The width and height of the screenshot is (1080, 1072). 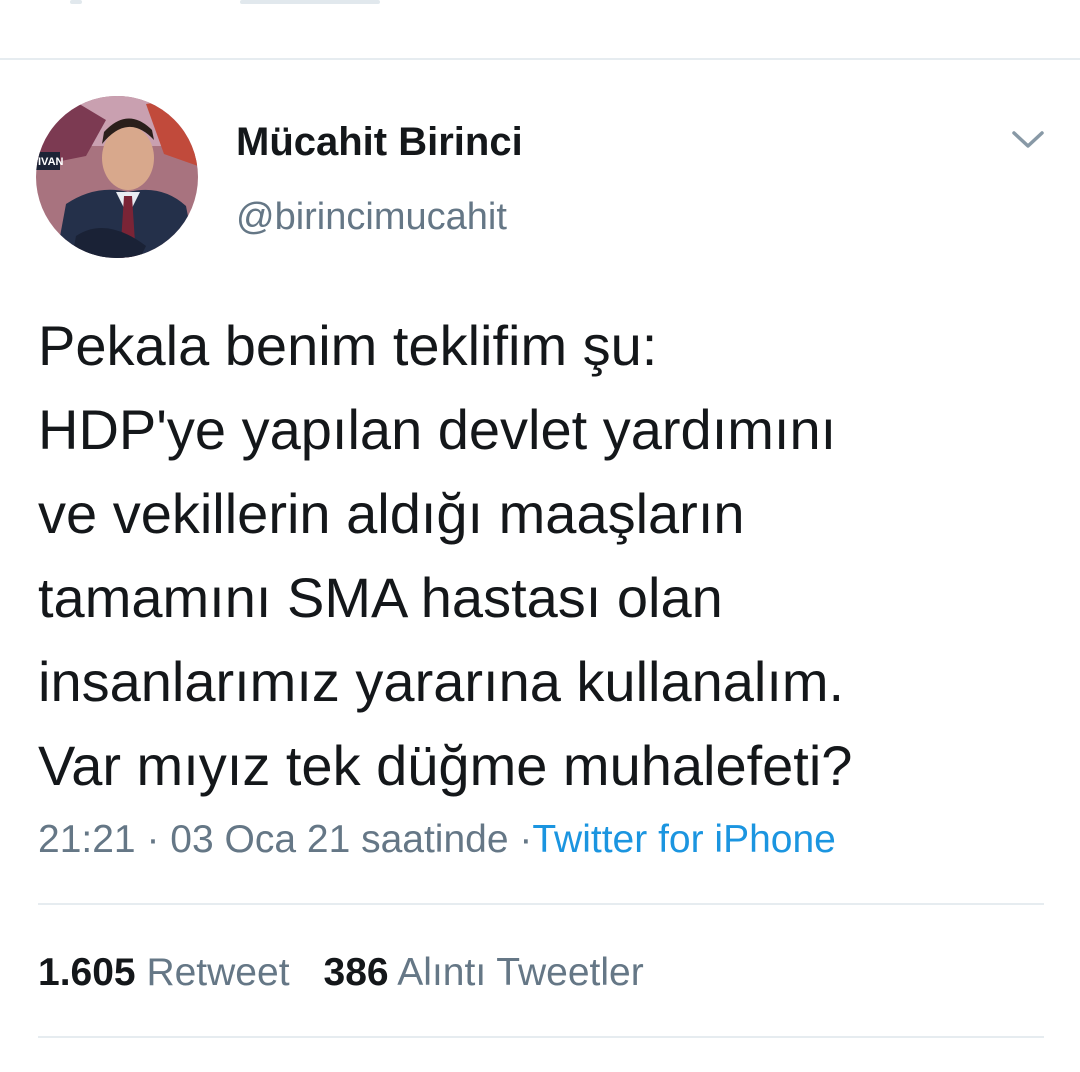 What do you see at coordinates (441, 681) in the screenshot?
I see `tweet-text-line: insanlarımız yararına kullanalım.` at bounding box center [441, 681].